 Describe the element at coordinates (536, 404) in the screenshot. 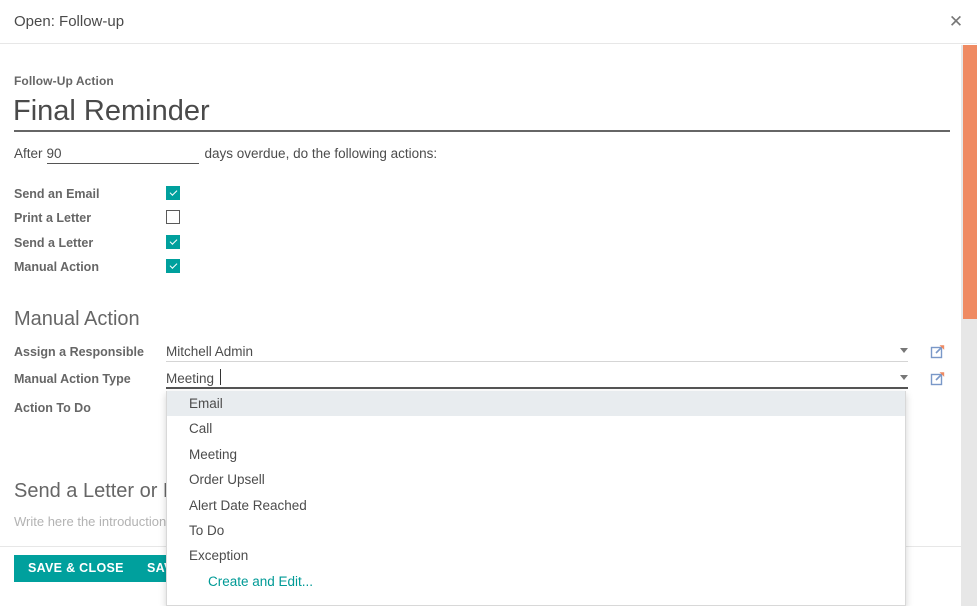

I see `dropdown-option-email: Email` at that location.